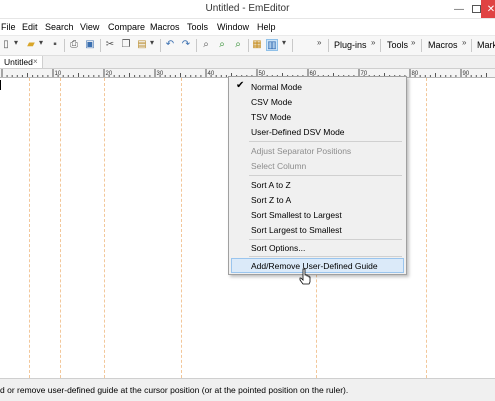  I want to click on menu-item-label: Normal Mode, so click(277, 87).